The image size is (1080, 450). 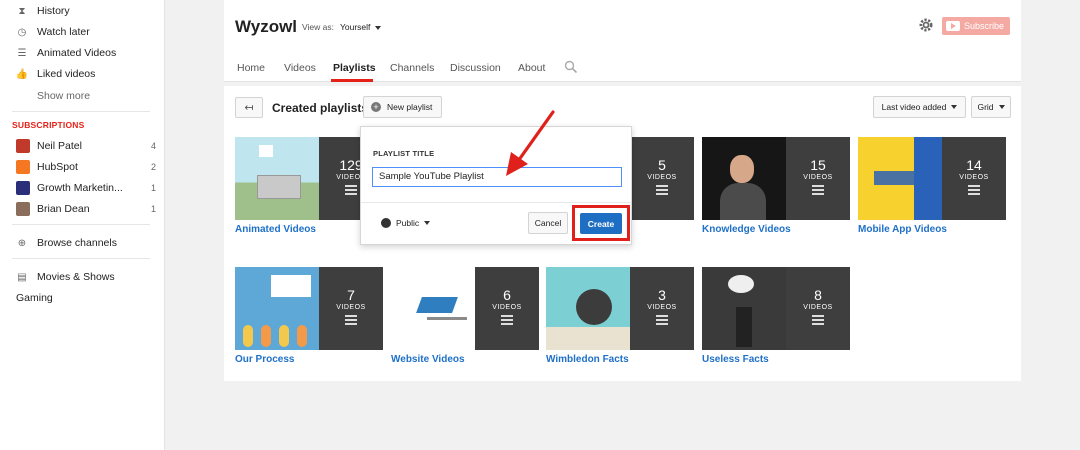 What do you see at coordinates (53, 11) in the screenshot?
I see `sidebar-item-label: History` at bounding box center [53, 11].